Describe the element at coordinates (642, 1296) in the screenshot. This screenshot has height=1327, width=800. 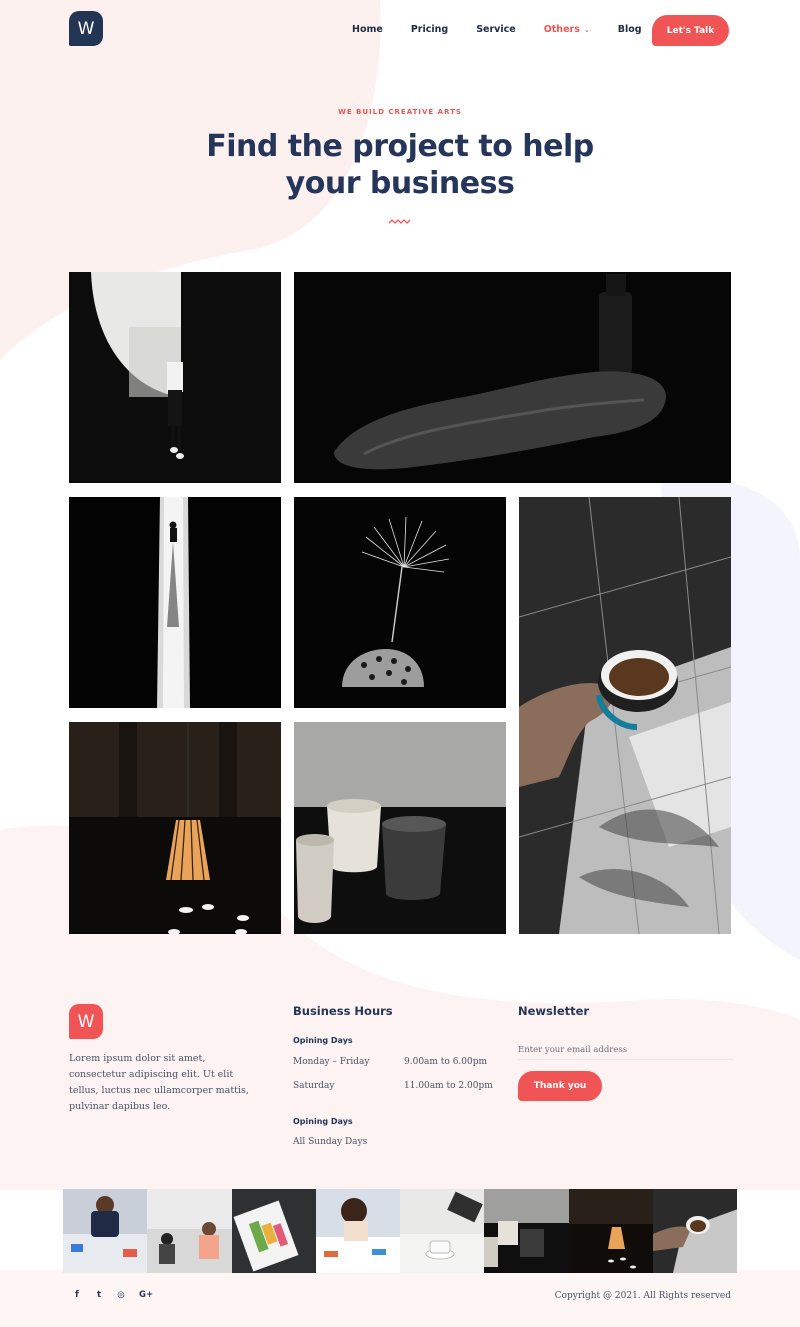
I see `copyright-text: Copyright @ 2021. All Rights reserved` at that location.